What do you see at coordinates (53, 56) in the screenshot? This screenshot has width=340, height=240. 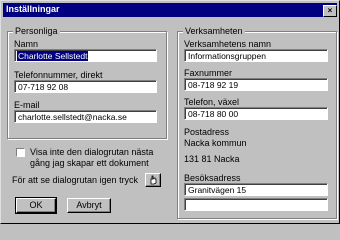 I see `name-value: Charlotte Sellstedt` at bounding box center [53, 56].